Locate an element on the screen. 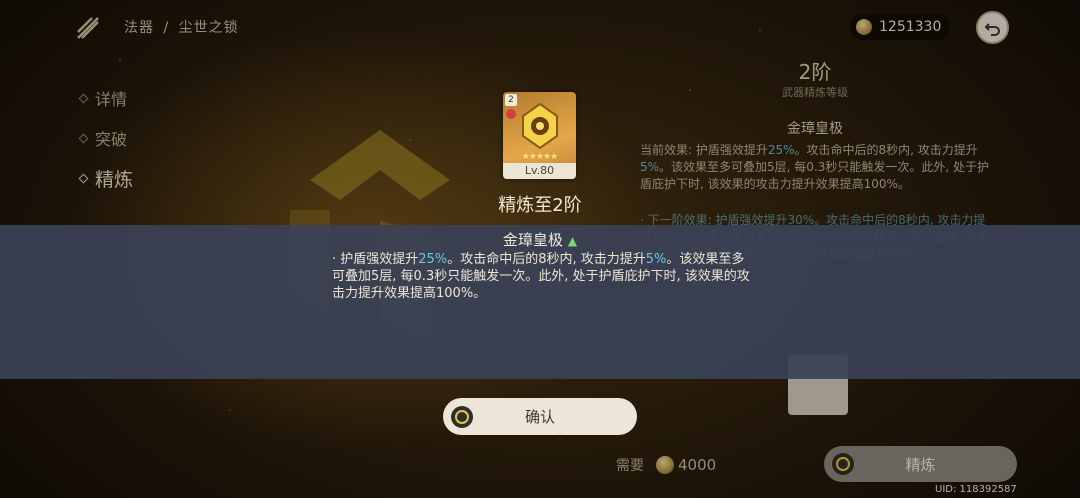  up-arrow-icon: ▲ is located at coordinates (572, 241).